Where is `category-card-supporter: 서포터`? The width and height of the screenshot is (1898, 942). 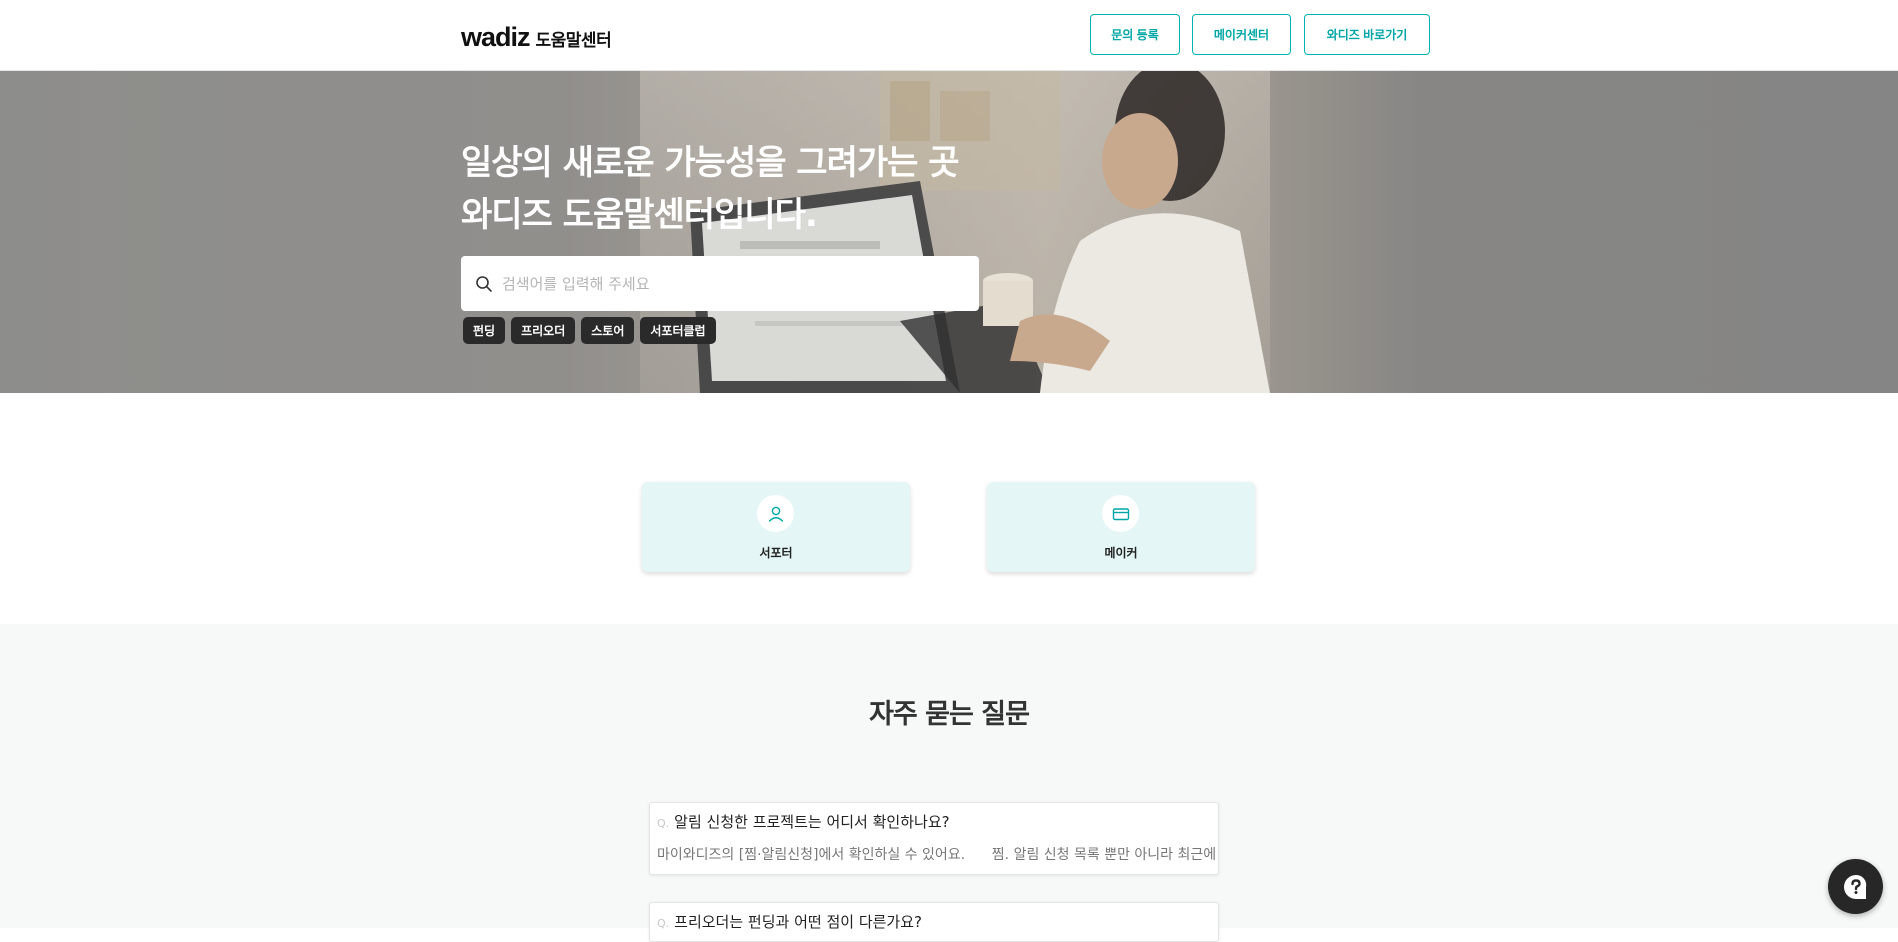 category-card-supporter: 서포터 is located at coordinates (776, 527).